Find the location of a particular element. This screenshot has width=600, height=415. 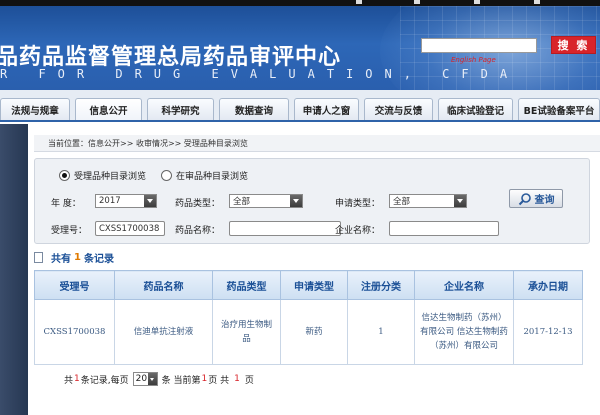

company-input is located at coordinates (444, 228).